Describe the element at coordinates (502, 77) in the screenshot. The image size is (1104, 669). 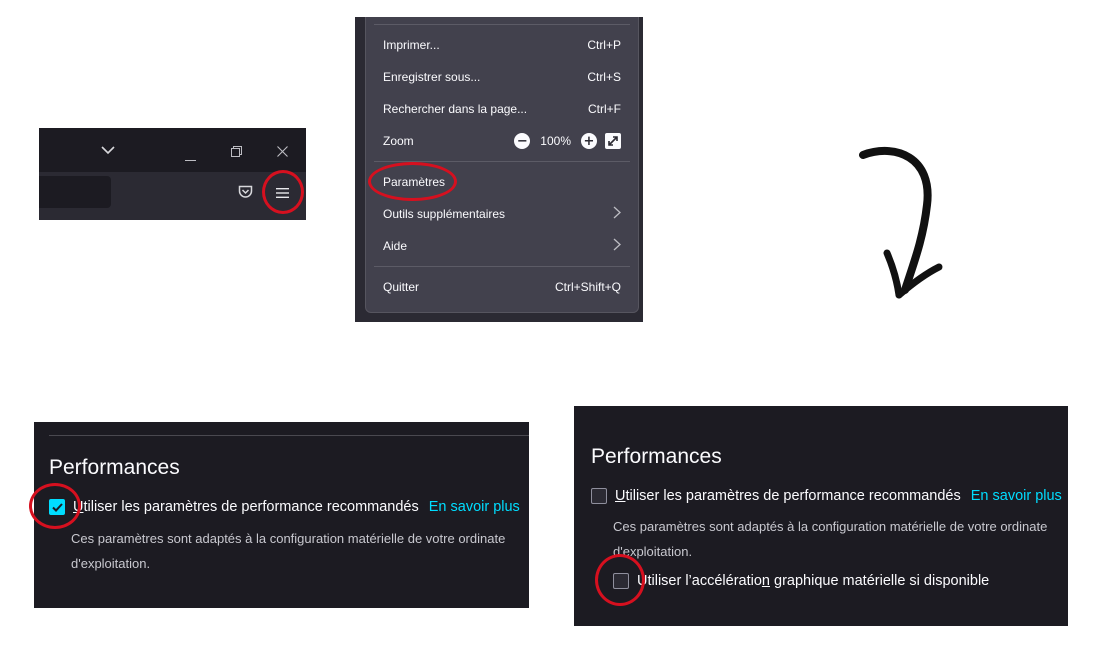
I see `menu-item-save-as: Enregistrer sous... Ctrl+S` at that location.